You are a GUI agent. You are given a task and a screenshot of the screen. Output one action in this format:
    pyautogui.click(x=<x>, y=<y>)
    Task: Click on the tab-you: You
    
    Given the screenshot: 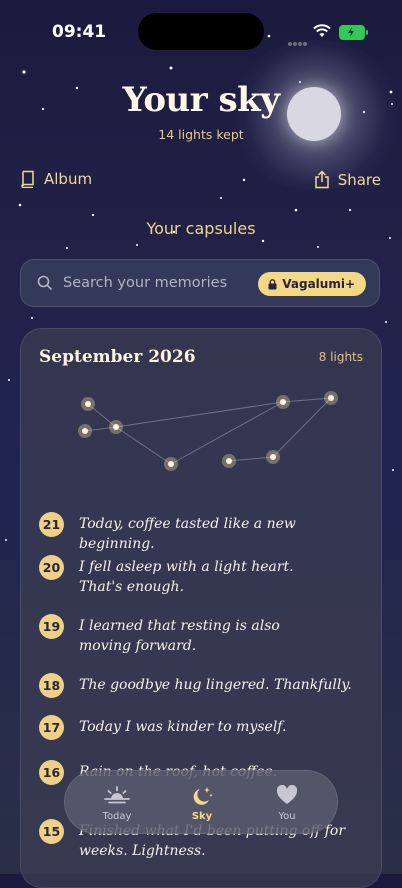 What is the action you would take?
    pyautogui.click(x=287, y=803)
    